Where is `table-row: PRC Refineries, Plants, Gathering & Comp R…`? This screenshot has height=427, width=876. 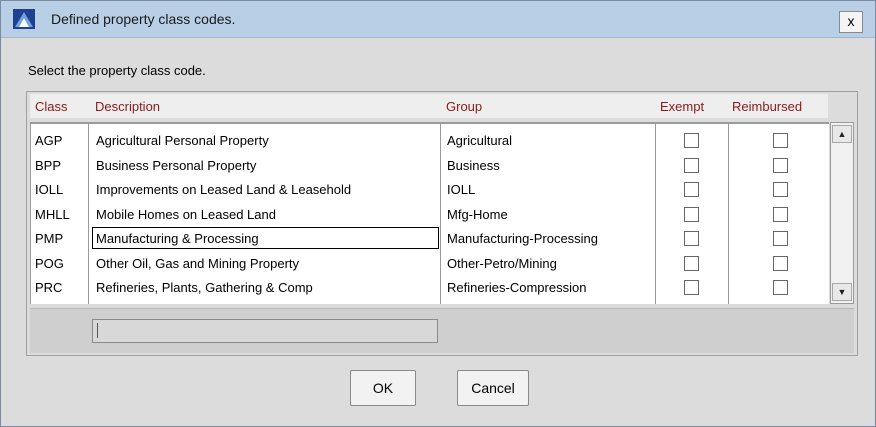 table-row: PRC Refineries, Plants, Gathering & Comp R… is located at coordinates (430, 288).